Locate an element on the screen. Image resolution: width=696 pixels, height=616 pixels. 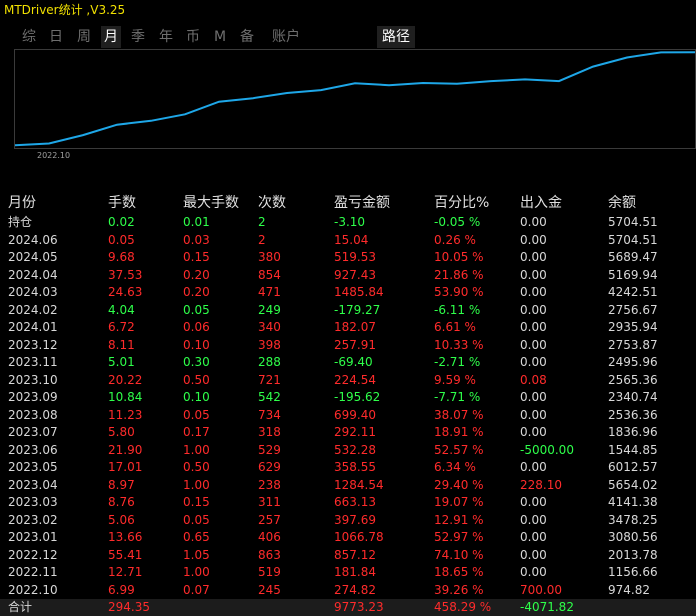
table-cell: 629 is located at coordinates (269, 467).